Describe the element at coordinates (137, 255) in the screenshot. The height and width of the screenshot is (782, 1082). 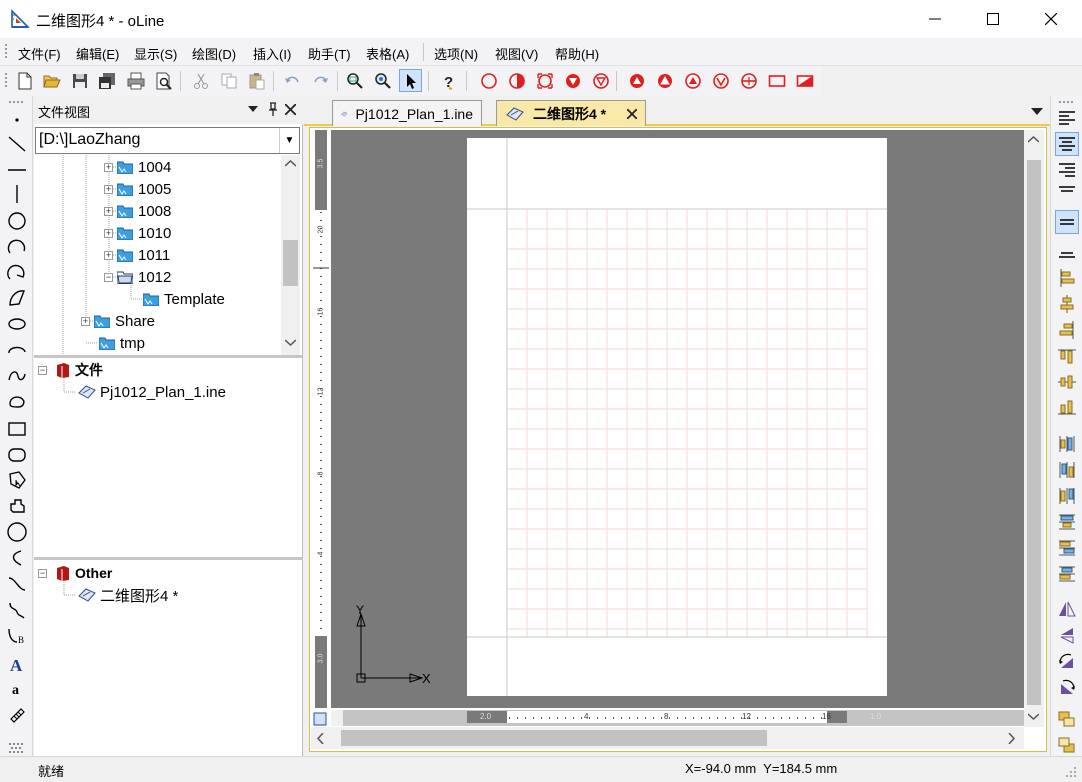
I see `tree-item: +1011` at that location.